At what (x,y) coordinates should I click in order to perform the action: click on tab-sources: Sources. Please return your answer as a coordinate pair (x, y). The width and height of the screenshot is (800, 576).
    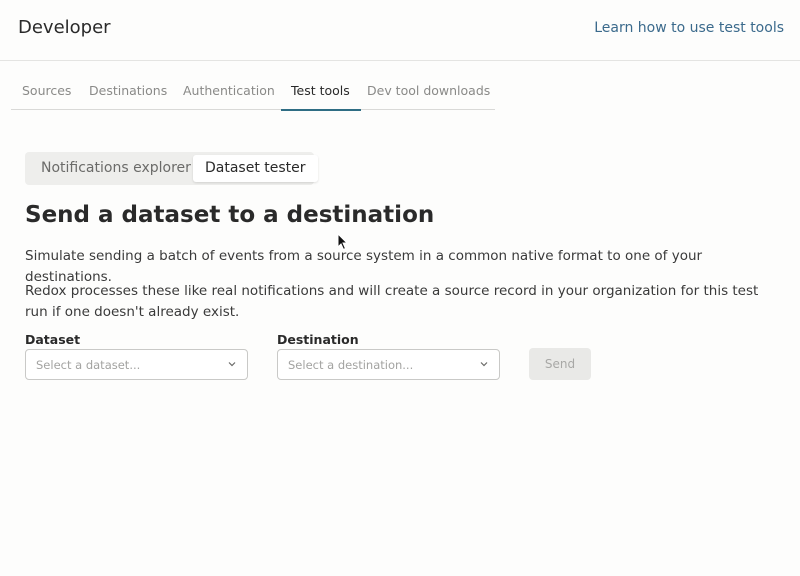
    Looking at the image, I should click on (46, 96).